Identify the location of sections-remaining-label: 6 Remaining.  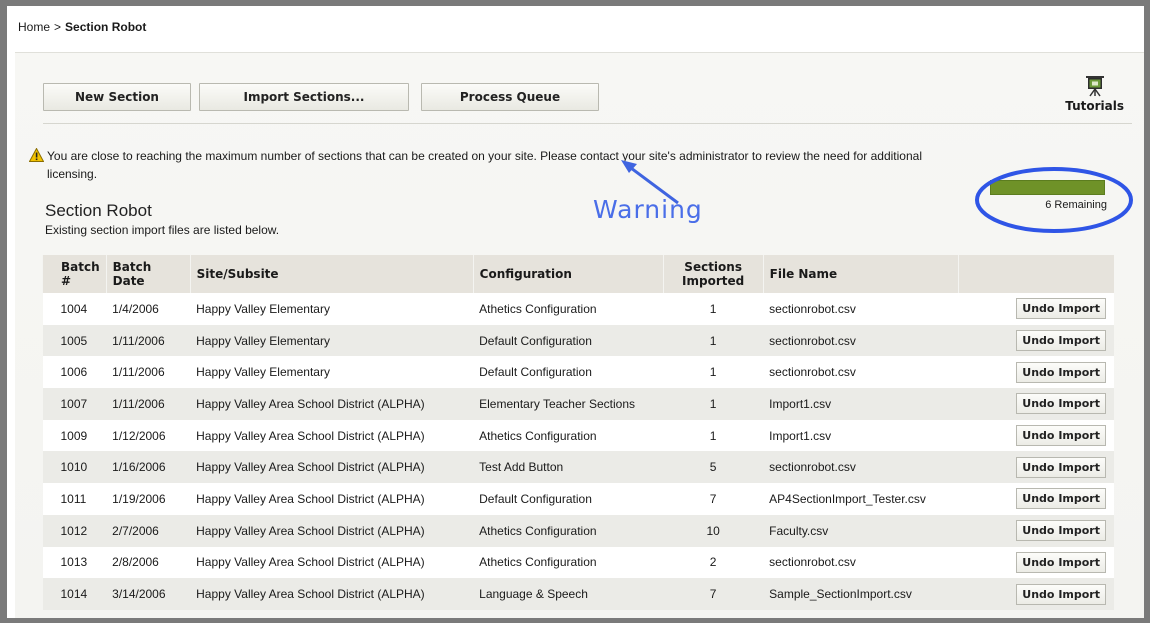
(1076, 205).